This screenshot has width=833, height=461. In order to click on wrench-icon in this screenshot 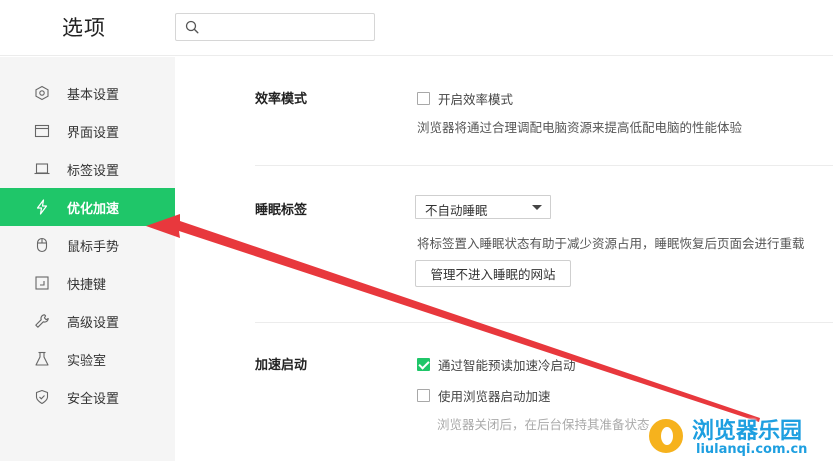, I will do `click(42, 321)`.